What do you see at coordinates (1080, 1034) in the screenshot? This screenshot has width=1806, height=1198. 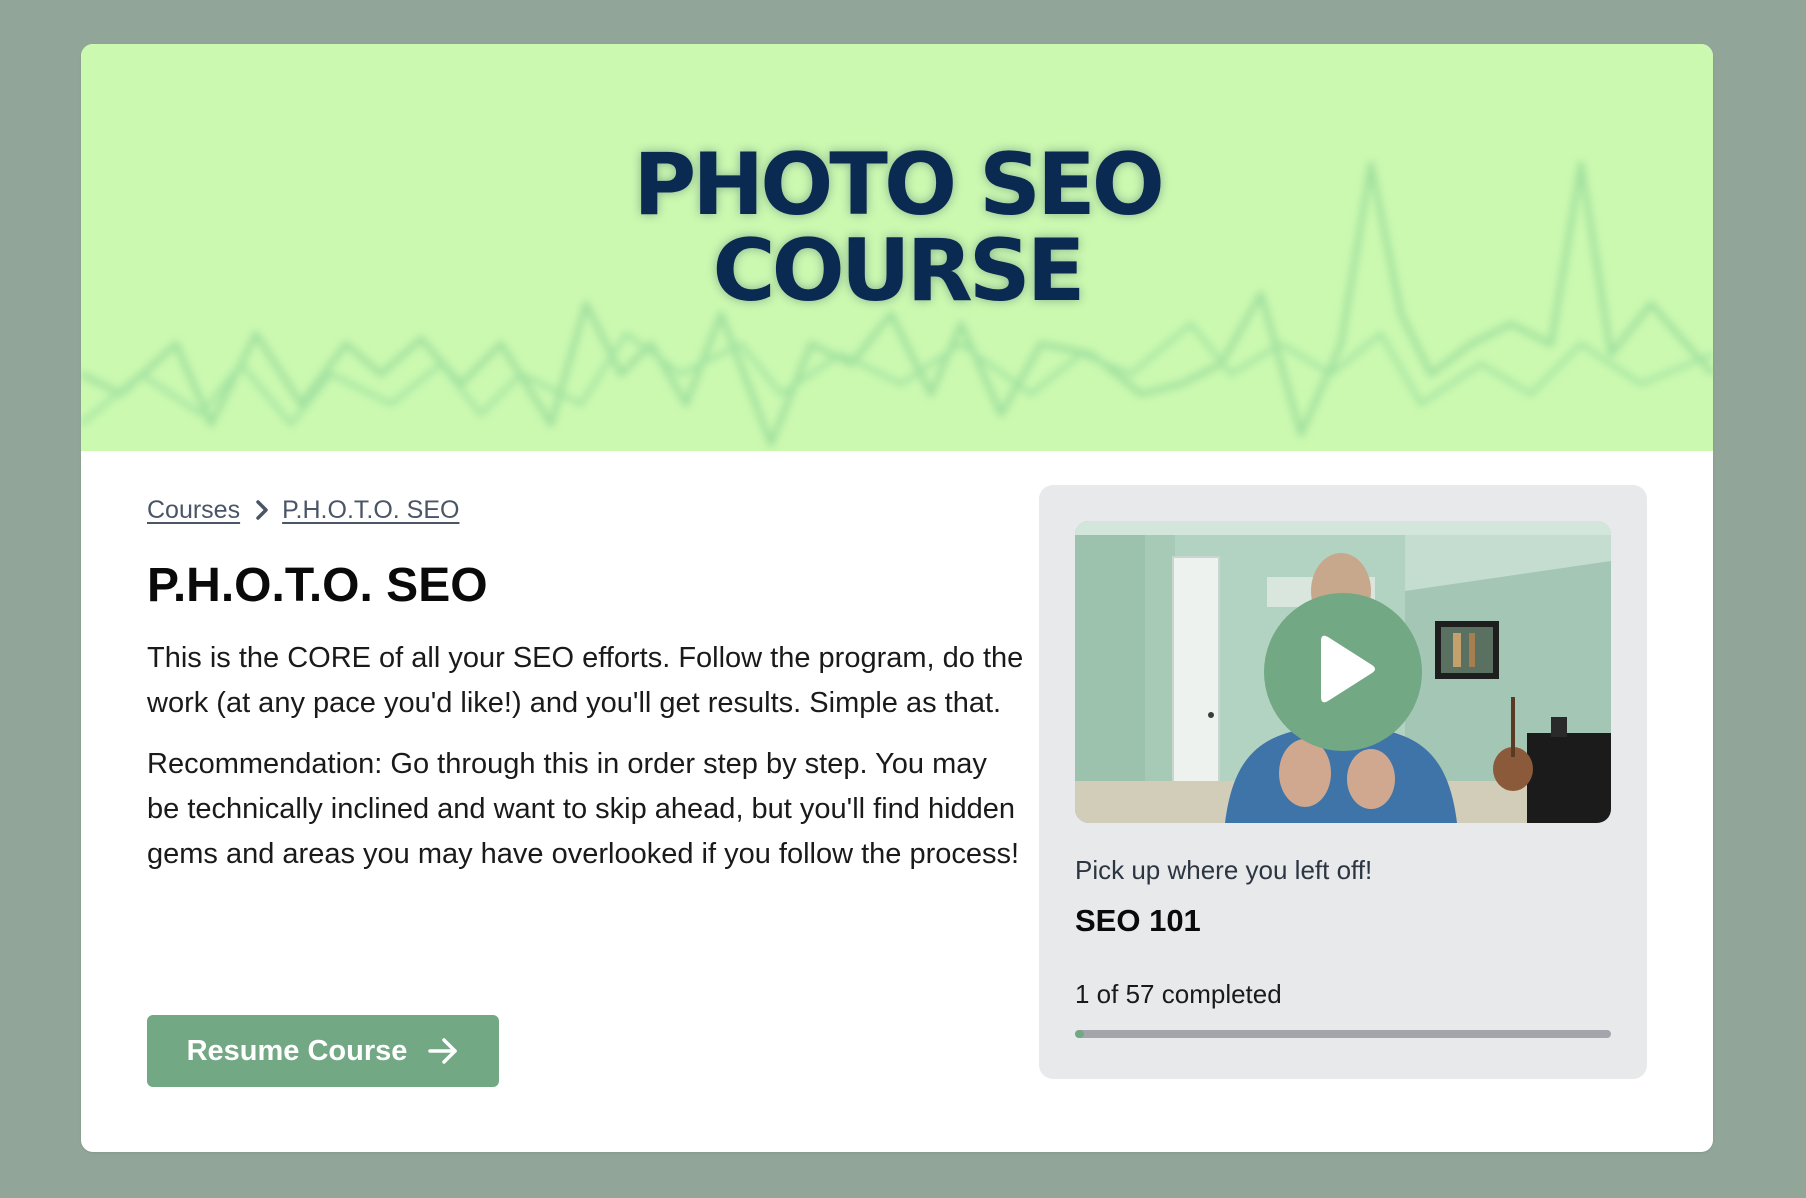 I see `progress-bar-fill` at bounding box center [1080, 1034].